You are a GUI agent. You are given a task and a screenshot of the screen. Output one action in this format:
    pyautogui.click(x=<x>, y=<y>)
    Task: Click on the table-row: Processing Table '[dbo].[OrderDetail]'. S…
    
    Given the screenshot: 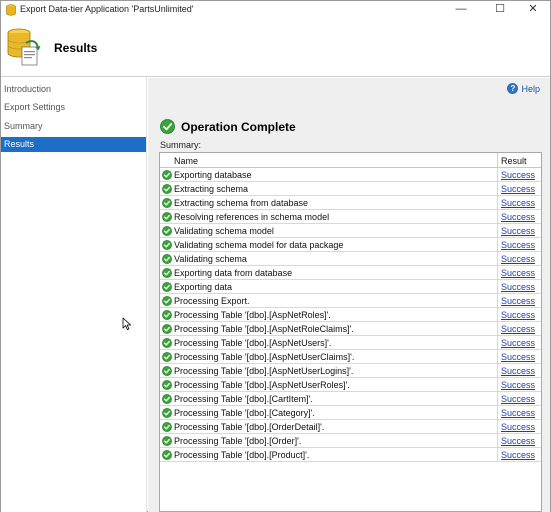 What is the action you would take?
    pyautogui.click(x=350, y=427)
    